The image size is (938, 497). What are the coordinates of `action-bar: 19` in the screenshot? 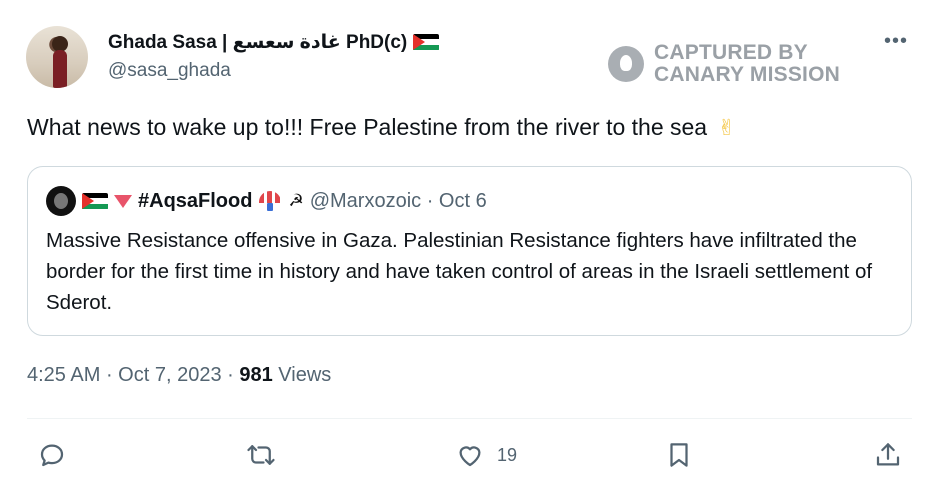 It's located at (469, 457).